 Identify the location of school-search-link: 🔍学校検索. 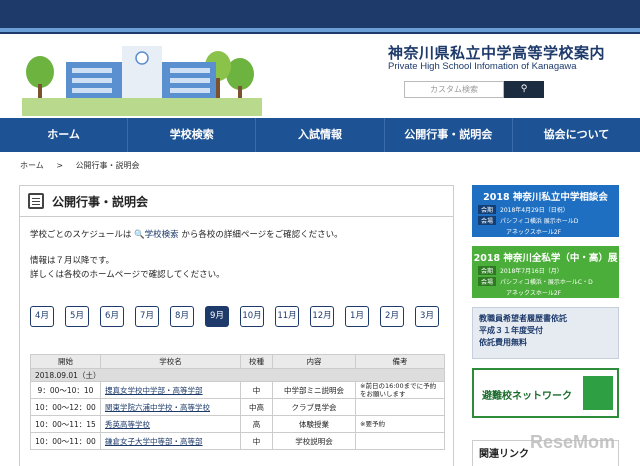
(156, 235).